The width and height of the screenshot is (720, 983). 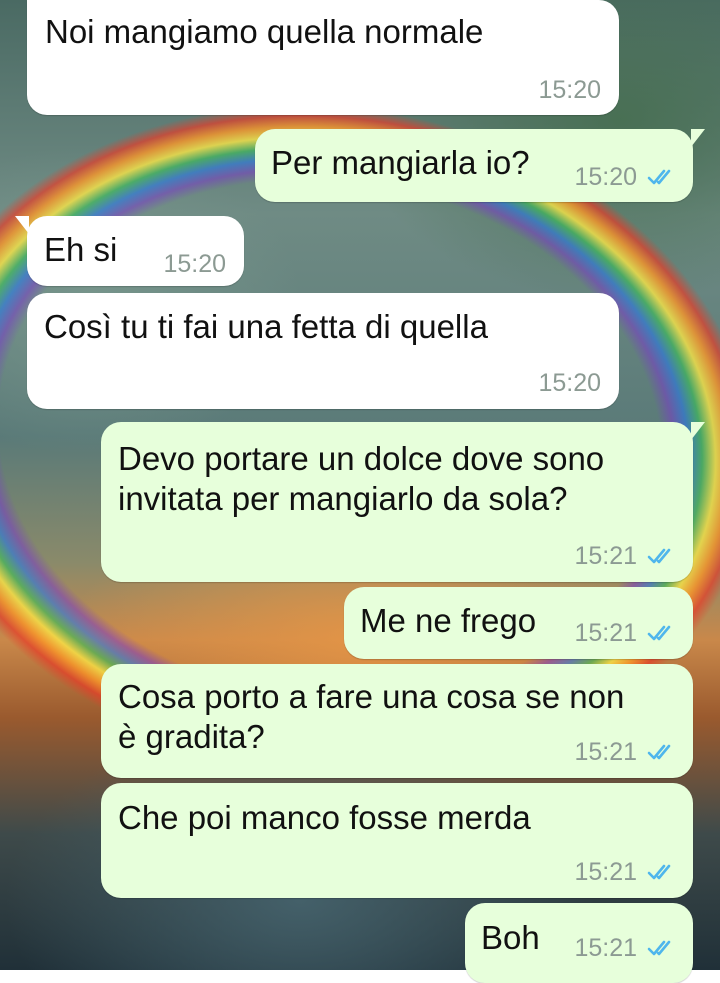 I want to click on message-bubble-incoming: Eh si 15:20, so click(x=129, y=251).